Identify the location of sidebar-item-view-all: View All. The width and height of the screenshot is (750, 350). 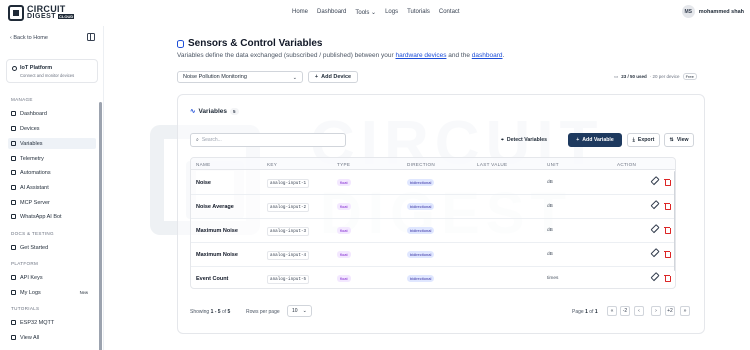
(52, 337).